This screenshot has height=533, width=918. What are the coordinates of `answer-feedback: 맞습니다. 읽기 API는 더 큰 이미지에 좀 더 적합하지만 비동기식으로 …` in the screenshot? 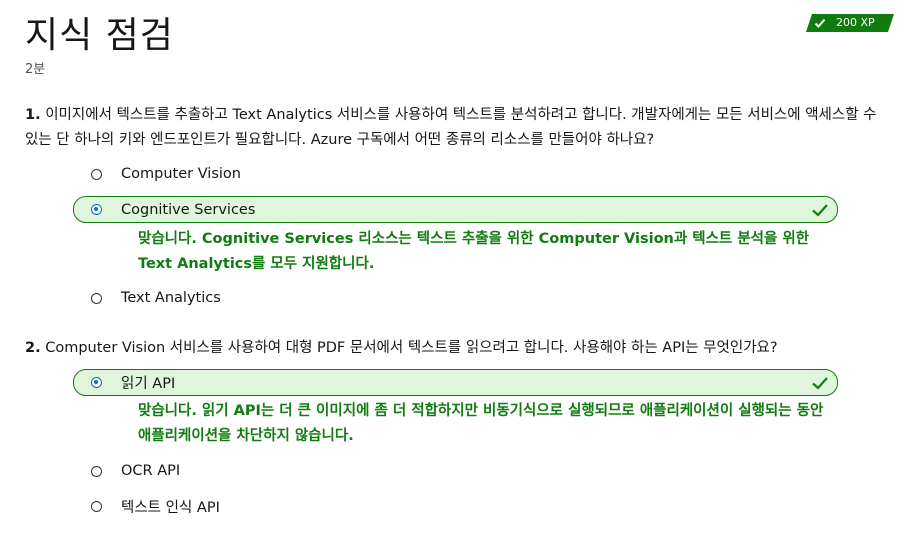 It's located at (481, 423).